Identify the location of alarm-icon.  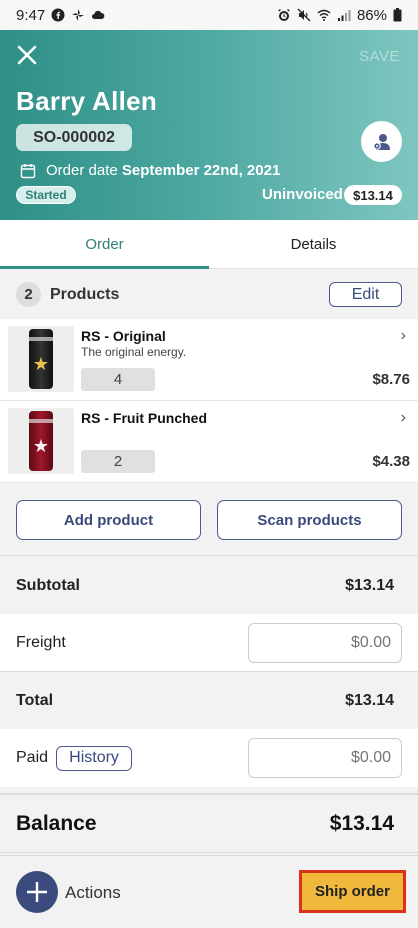
(284, 14).